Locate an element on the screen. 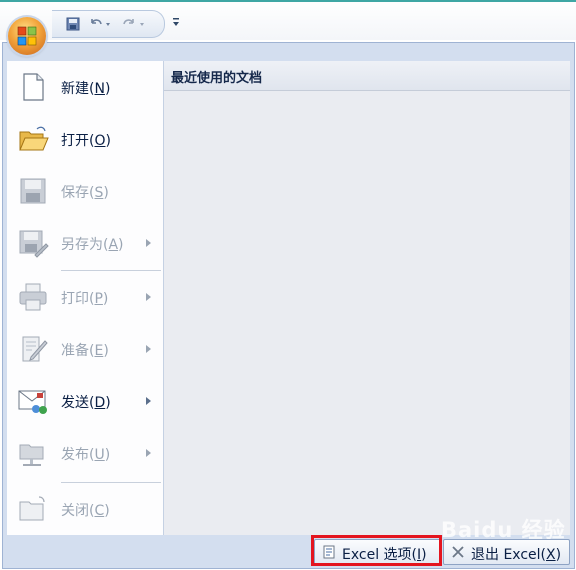 This screenshot has height=570, width=576. new-document-icon is located at coordinates (33, 87).